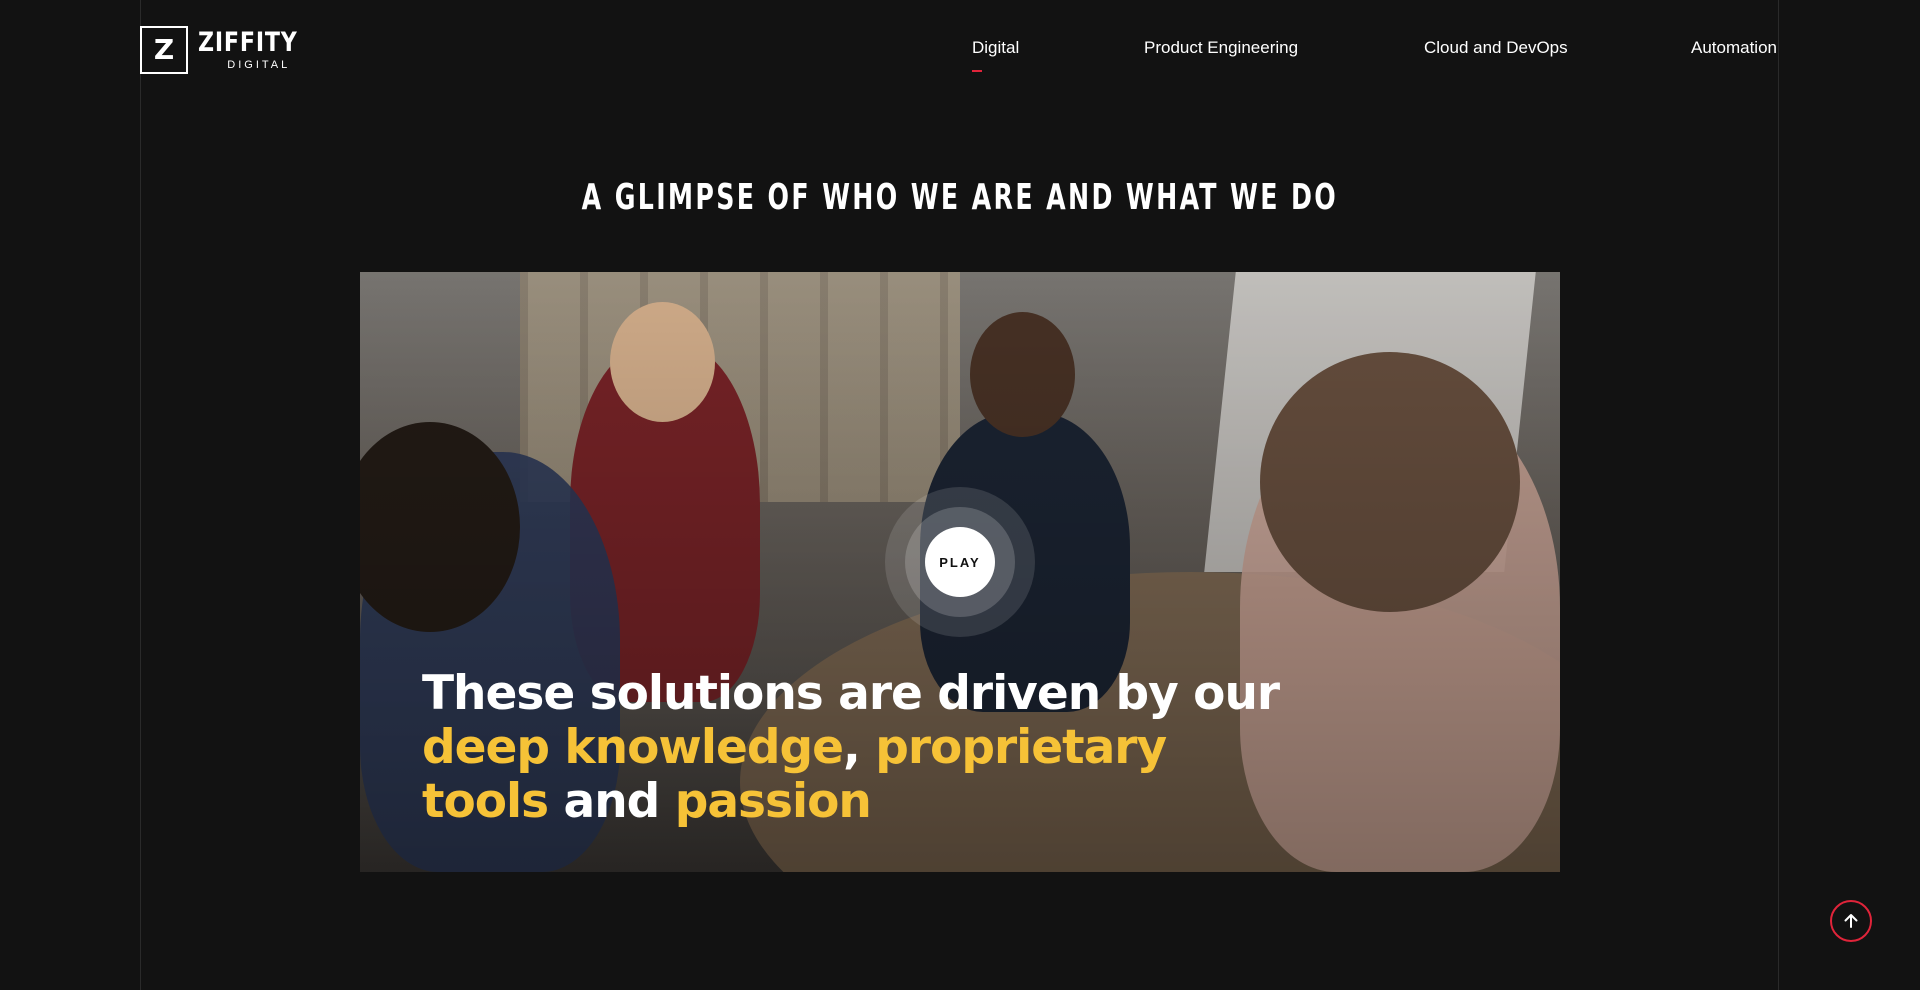 The height and width of the screenshot is (990, 1920). Describe the element at coordinates (859, 747) in the screenshot. I see `caption-text: ,` at that location.